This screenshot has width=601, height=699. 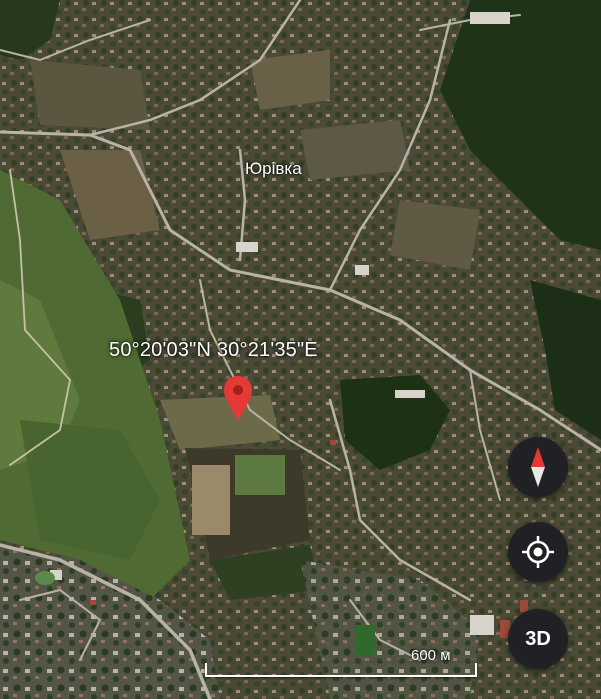 What do you see at coordinates (431, 655) in the screenshot?
I see `scale-label: 600 м` at bounding box center [431, 655].